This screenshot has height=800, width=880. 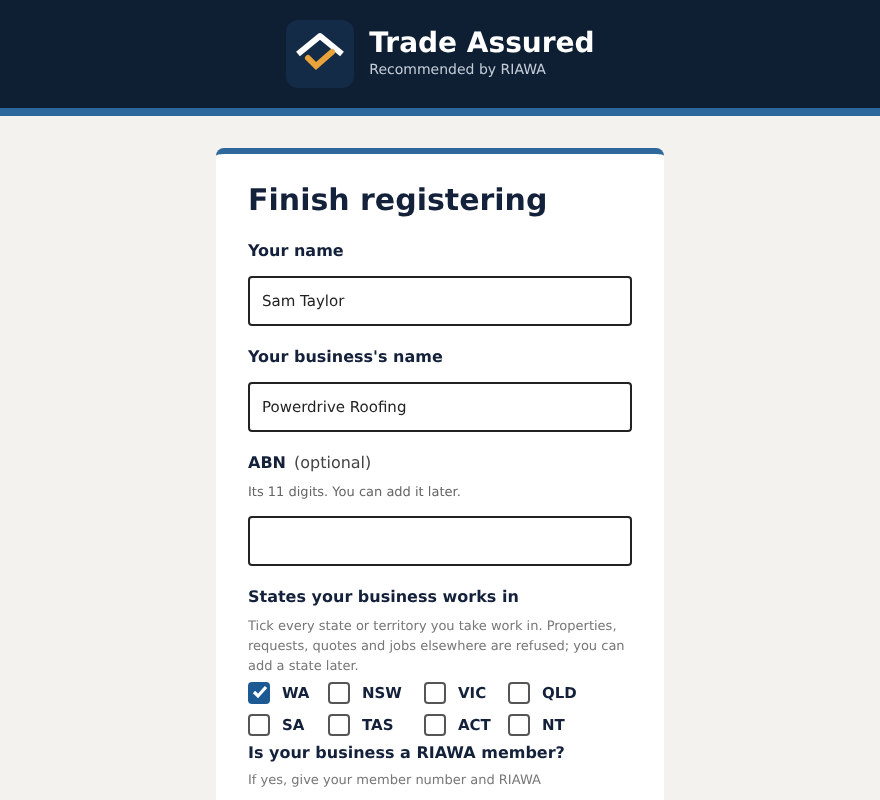 What do you see at coordinates (482, 45) in the screenshot?
I see `brand-name: Trade Assured` at bounding box center [482, 45].